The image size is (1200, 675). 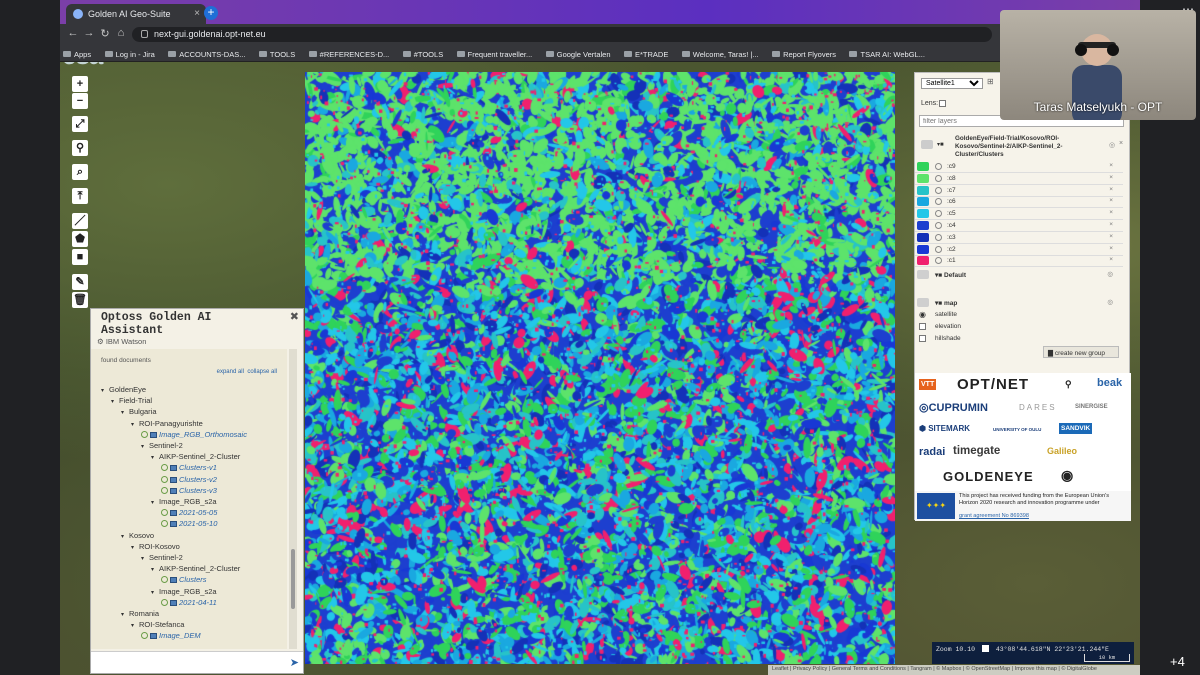 I want to click on lens-checkbox, so click(x=942, y=103).